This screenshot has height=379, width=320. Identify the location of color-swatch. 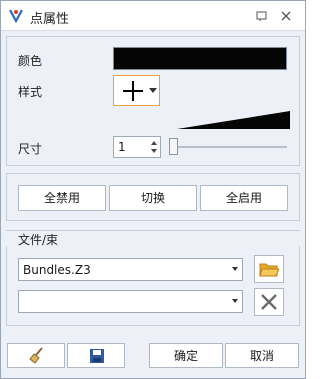
(200, 58).